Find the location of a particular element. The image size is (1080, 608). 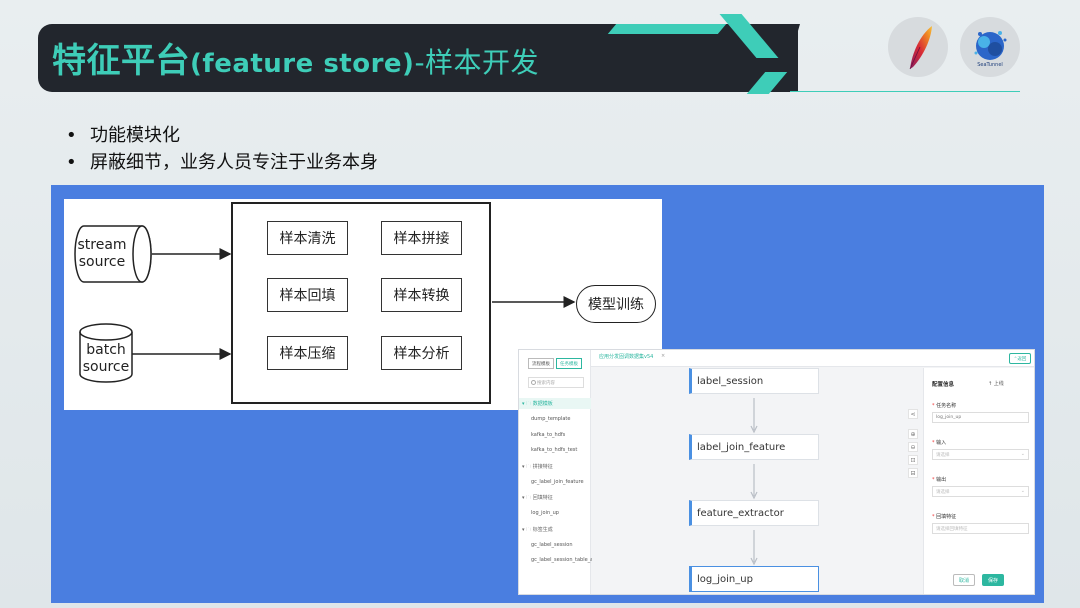

feather-icon is located at coordinates (920, 48).